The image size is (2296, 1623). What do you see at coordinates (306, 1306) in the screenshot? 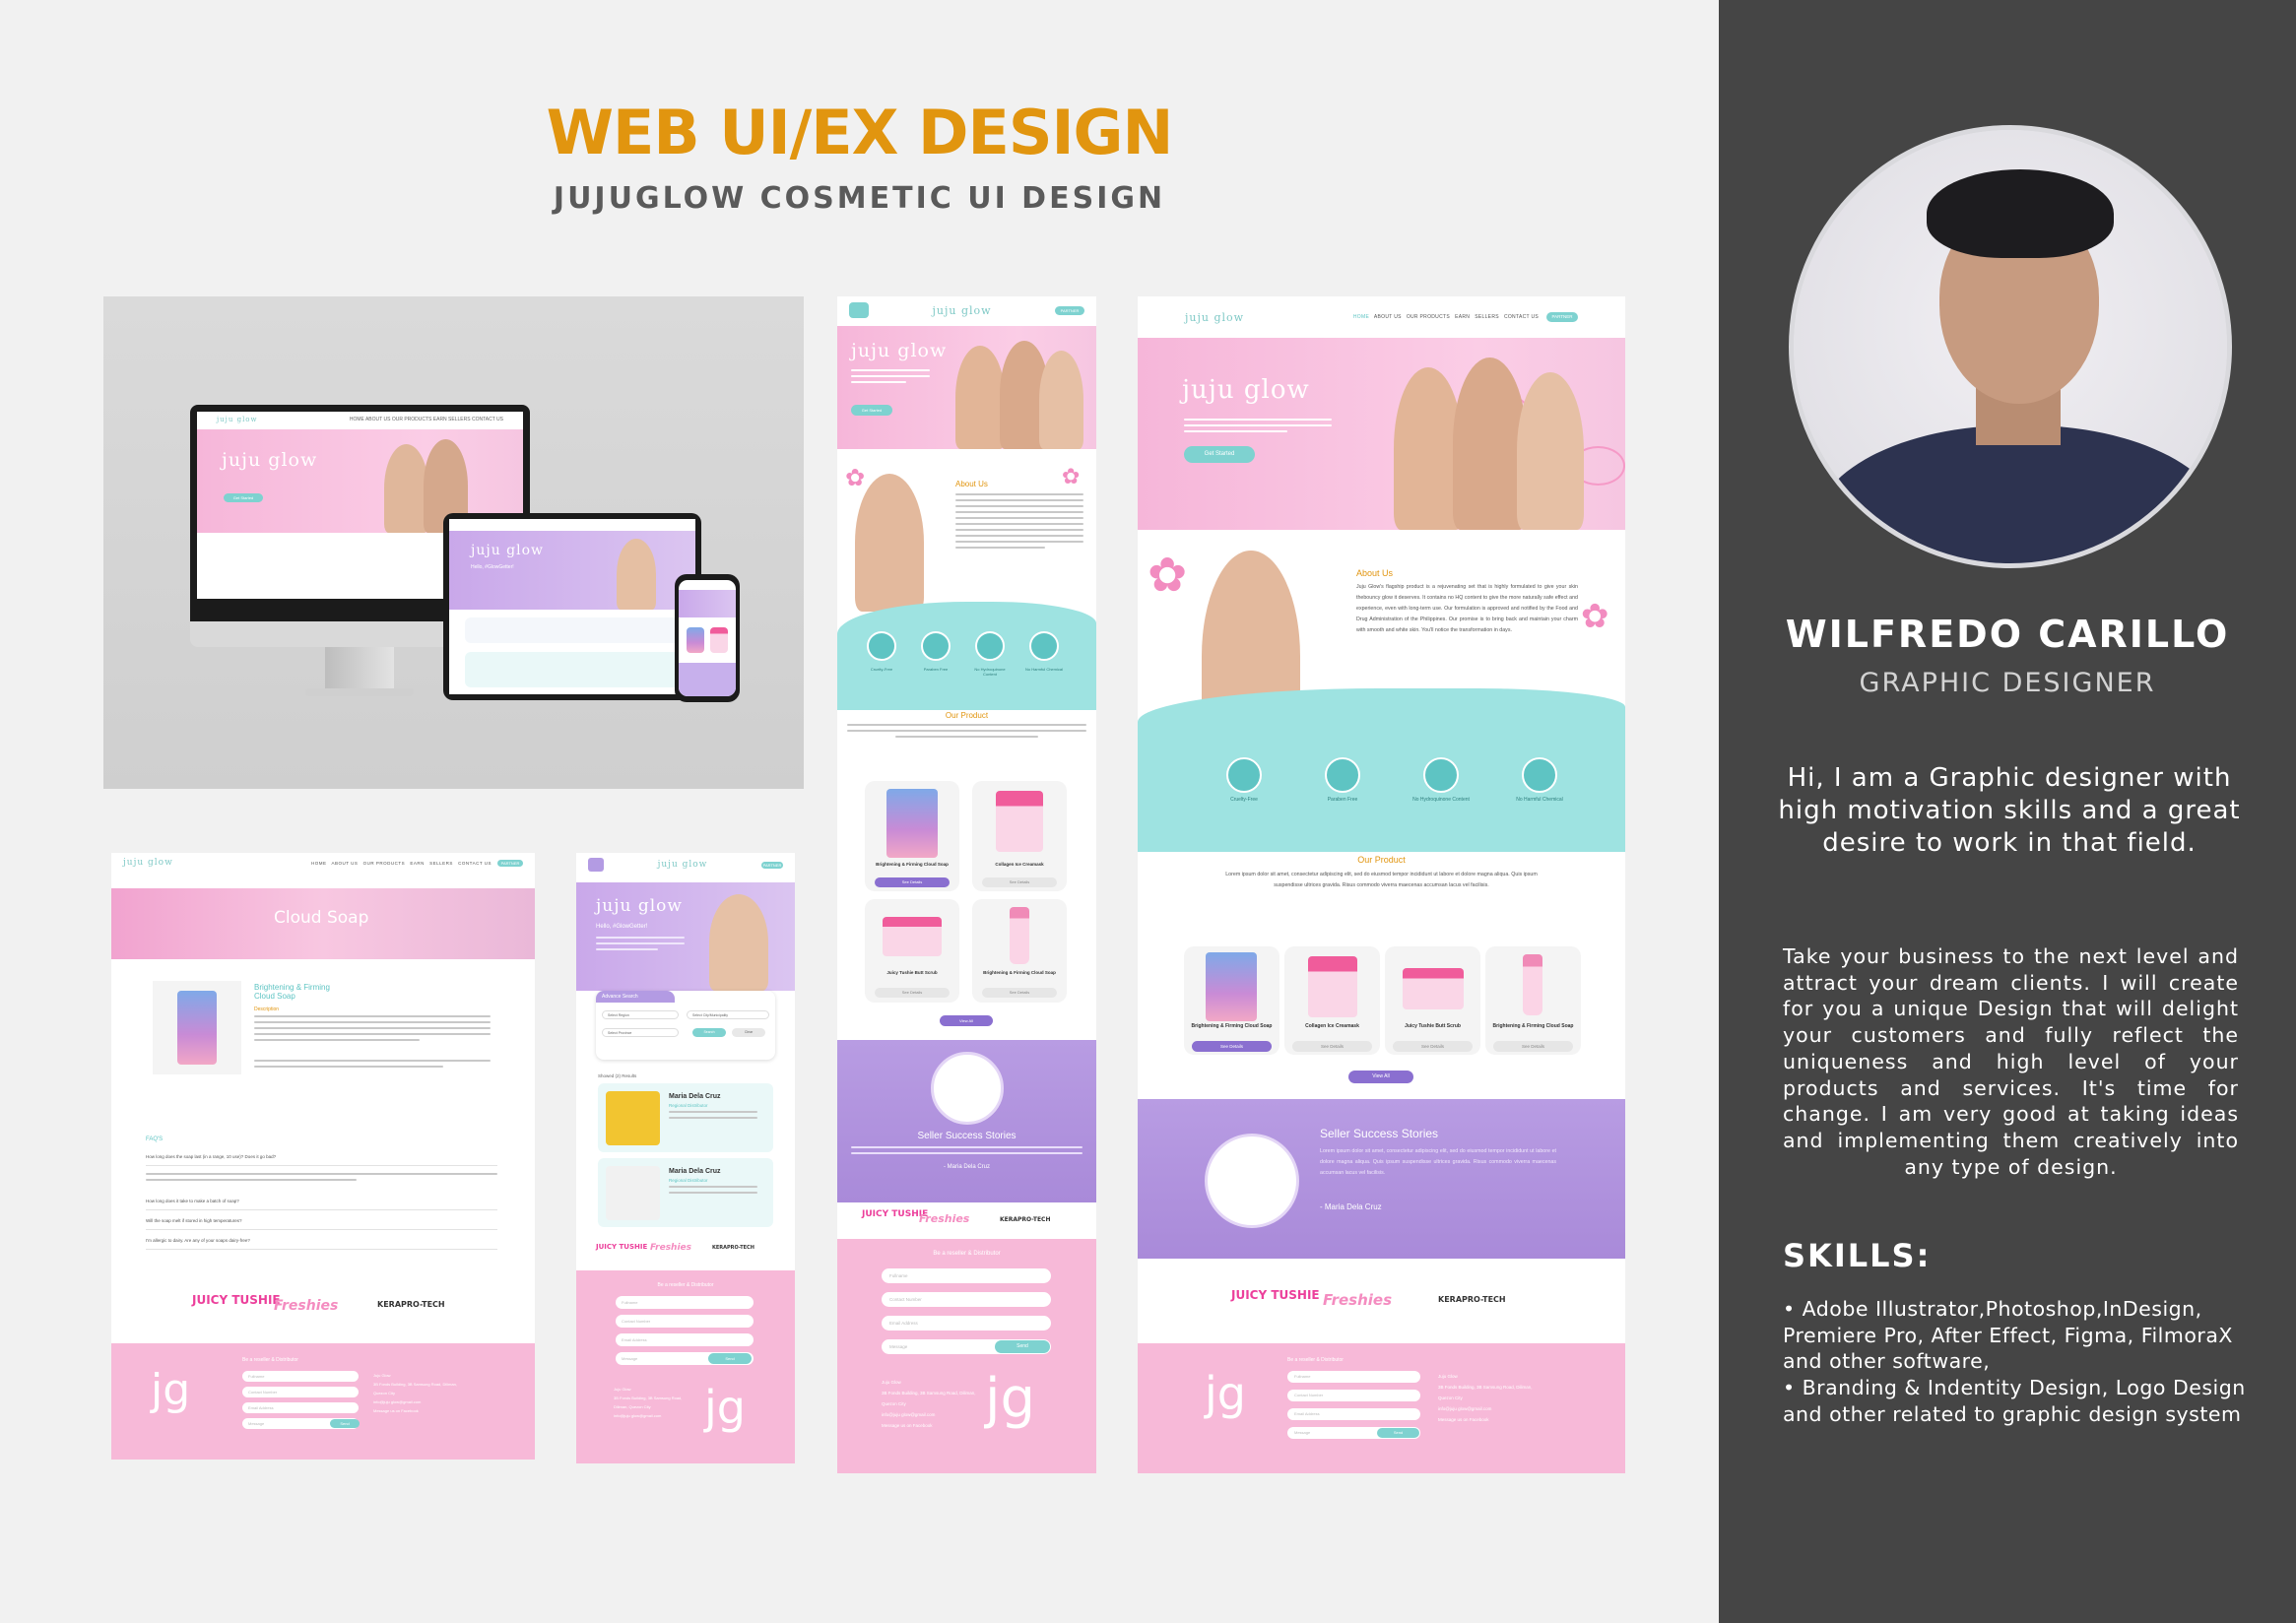
I see `freshies-logo: Freshies` at bounding box center [306, 1306].